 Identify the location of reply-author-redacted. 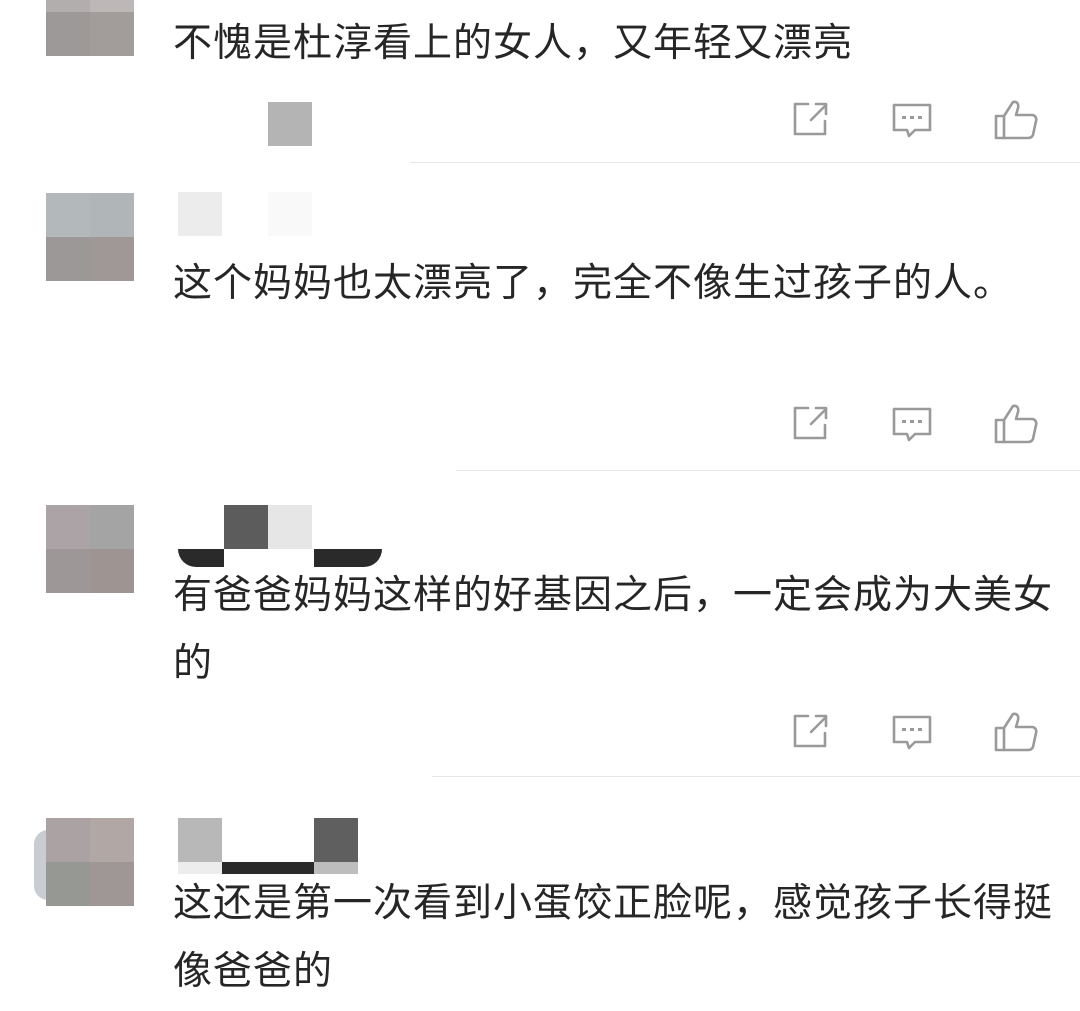
(283, 125).